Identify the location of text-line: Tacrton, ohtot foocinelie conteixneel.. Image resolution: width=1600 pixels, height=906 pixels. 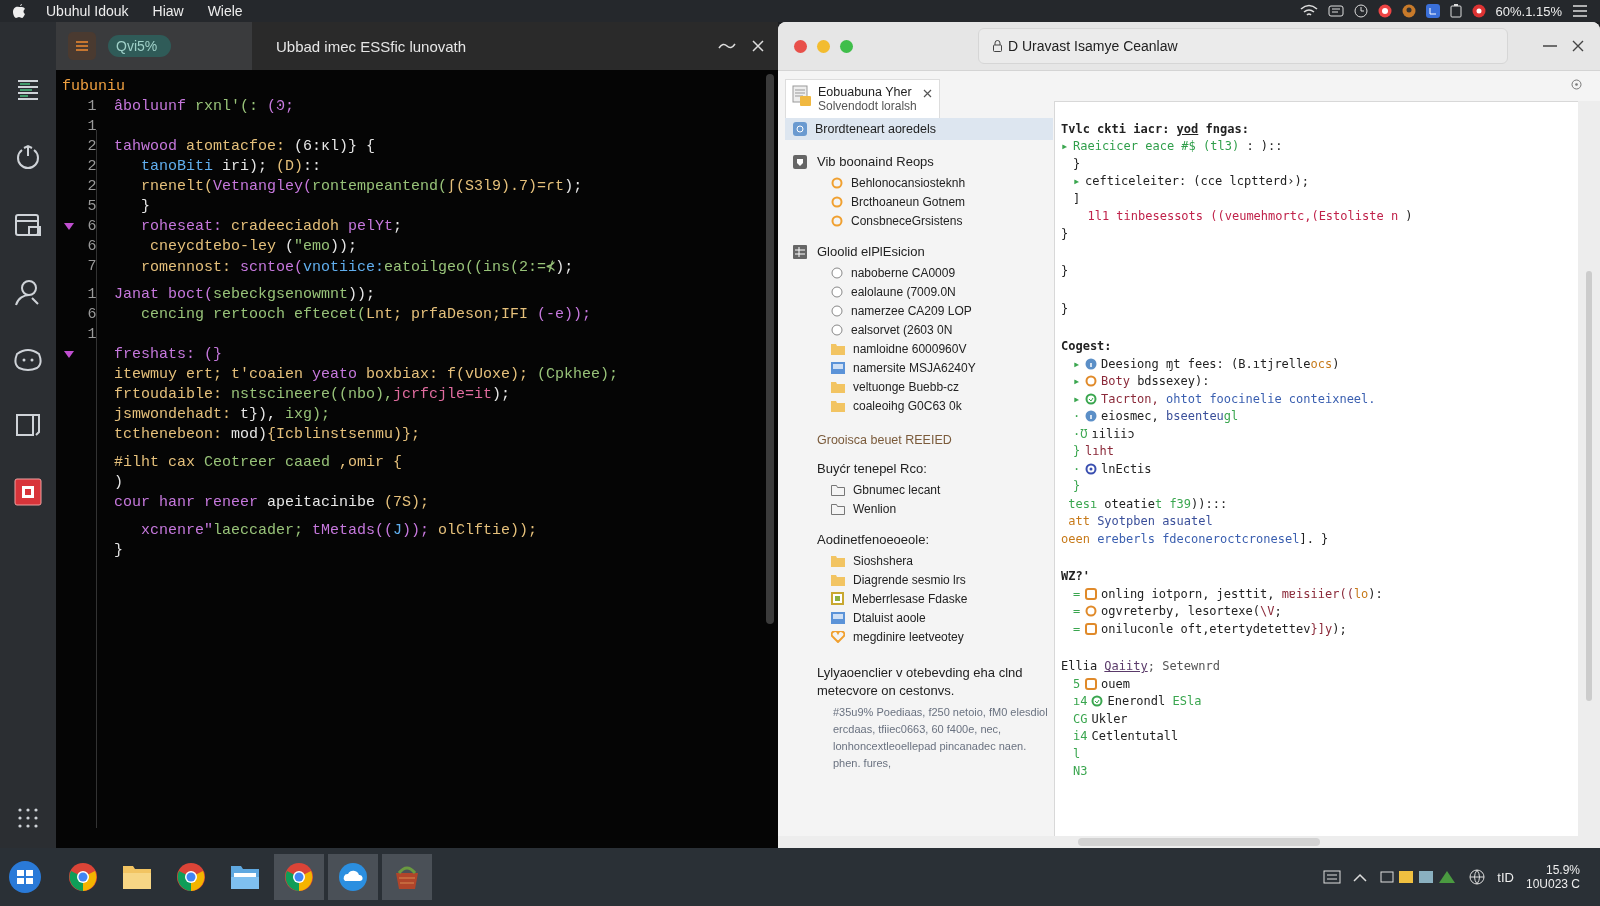
(1238, 398).